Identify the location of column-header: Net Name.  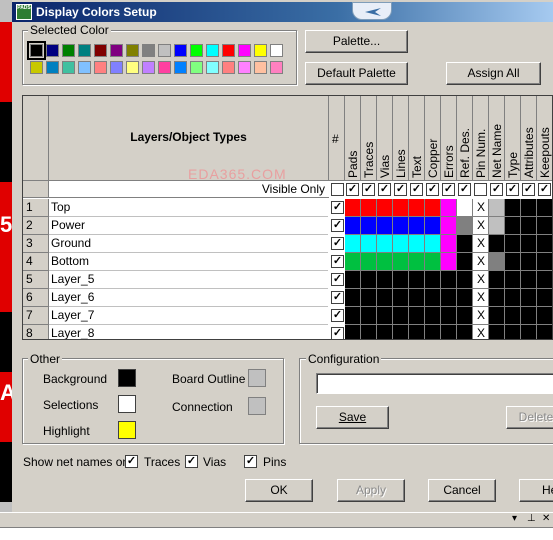
(497, 138).